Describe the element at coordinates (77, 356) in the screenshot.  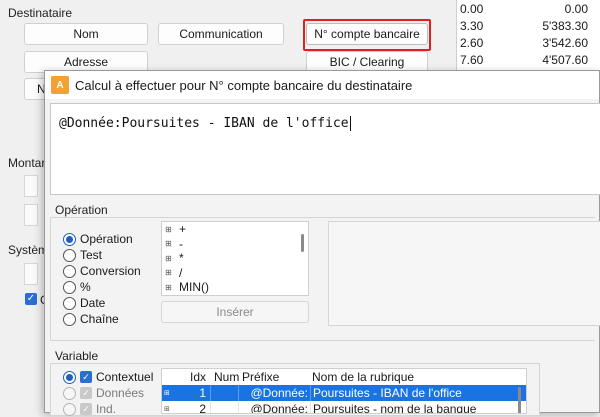
I see `variable-section-label: Variable` at that location.